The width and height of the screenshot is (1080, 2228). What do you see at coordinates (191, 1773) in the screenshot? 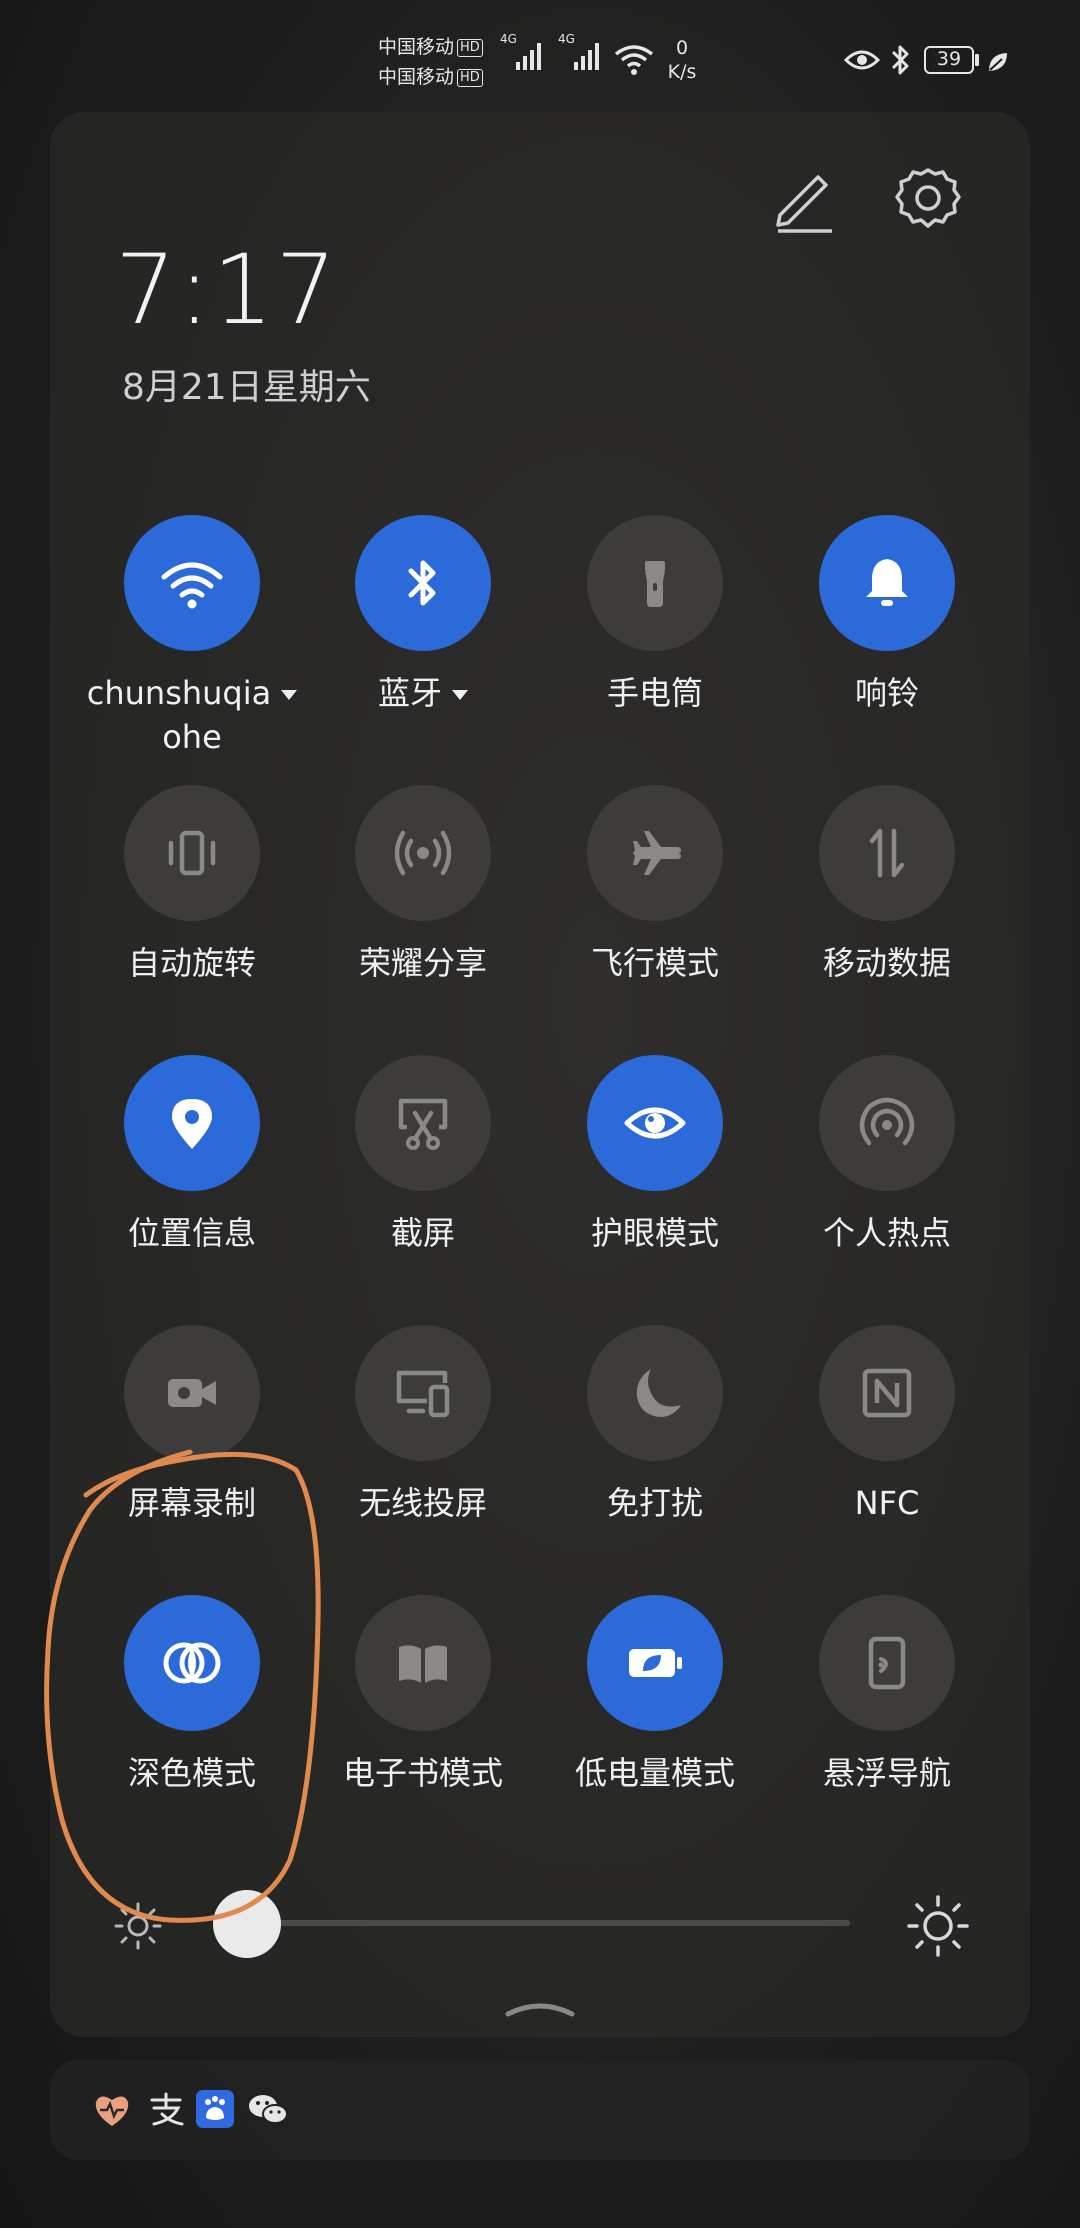
I see `tile-label: 深色模式` at bounding box center [191, 1773].